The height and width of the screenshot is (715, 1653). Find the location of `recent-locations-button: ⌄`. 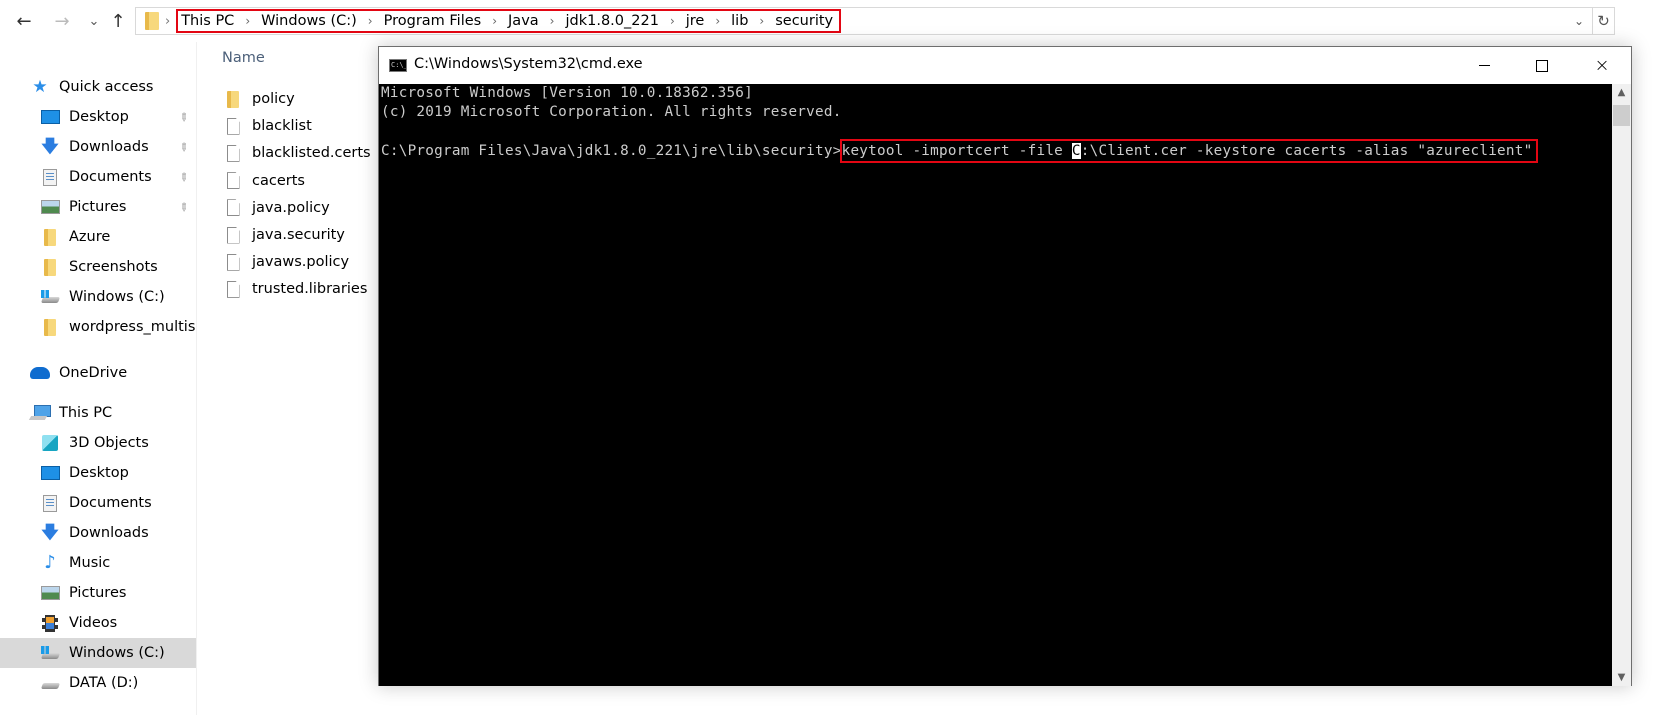

recent-locations-button: ⌄ is located at coordinates (94, 21).